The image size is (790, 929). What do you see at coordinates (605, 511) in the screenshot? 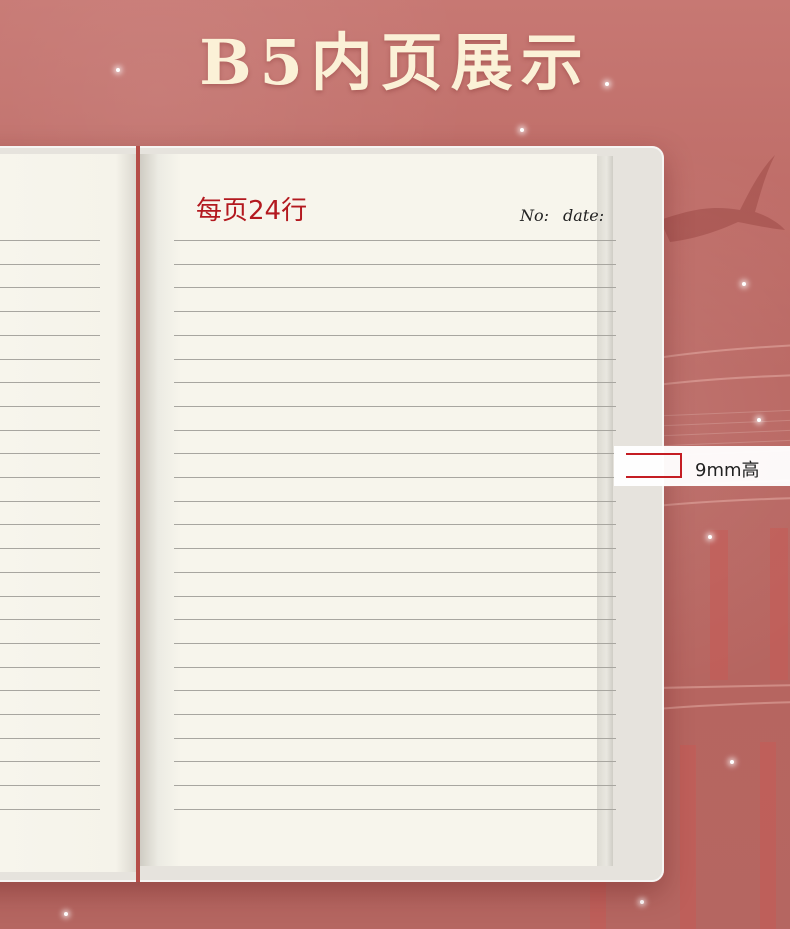
I see `page-edge` at bounding box center [605, 511].